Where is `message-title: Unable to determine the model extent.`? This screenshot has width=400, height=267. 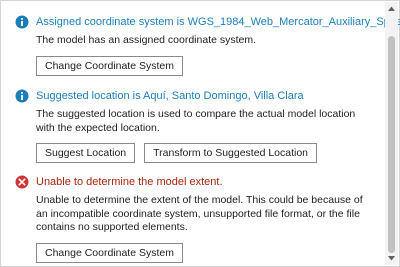
message-title: Unable to determine the model extent. is located at coordinates (129, 182).